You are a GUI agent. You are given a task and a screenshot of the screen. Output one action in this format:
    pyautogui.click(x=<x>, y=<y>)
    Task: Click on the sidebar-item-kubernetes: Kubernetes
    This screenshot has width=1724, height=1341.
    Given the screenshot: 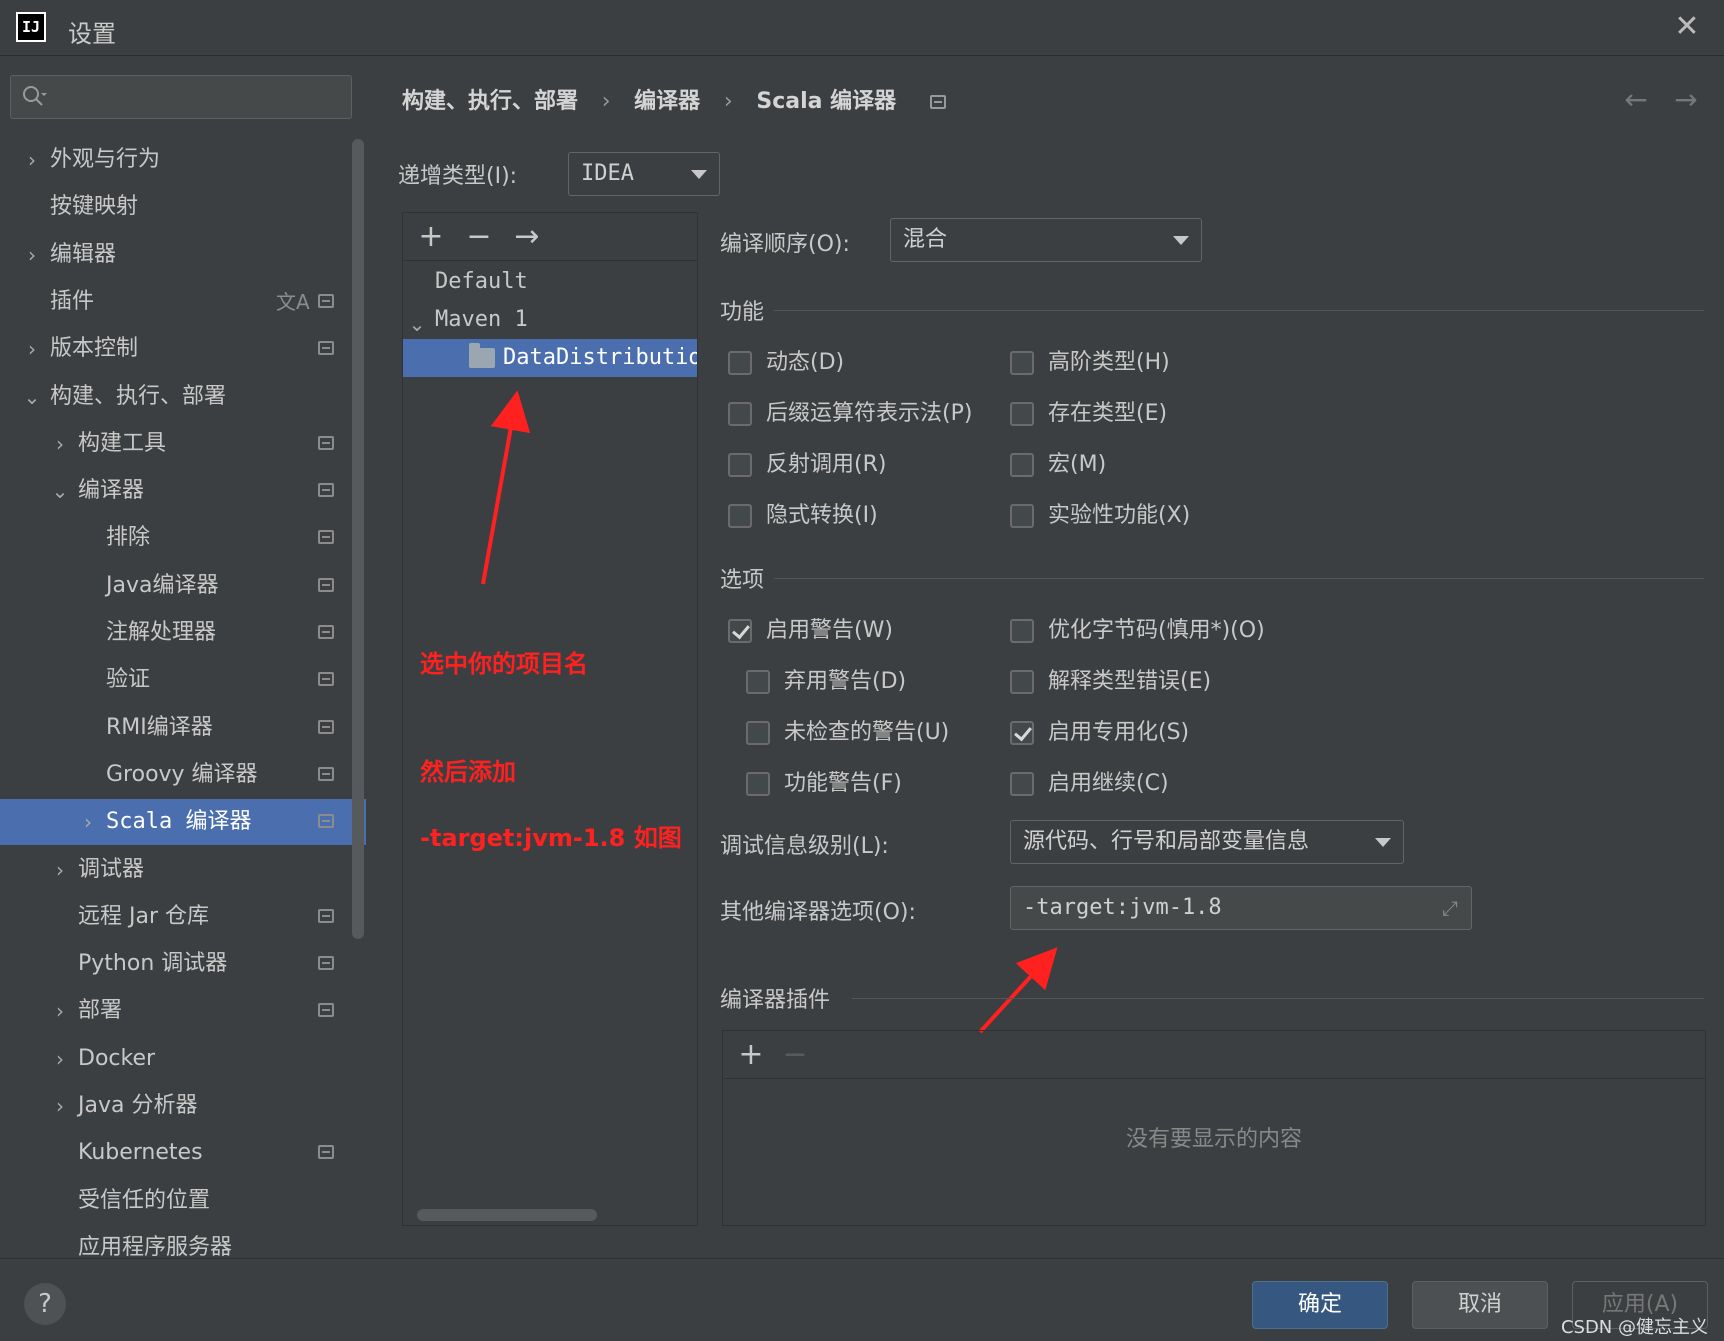 What is the action you would take?
    pyautogui.click(x=183, y=1153)
    